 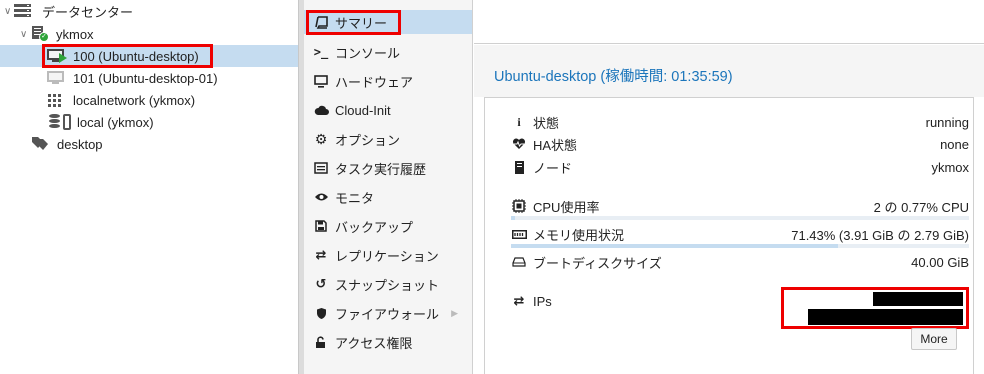 I want to click on memory-usage-bar, so click(x=740, y=246).